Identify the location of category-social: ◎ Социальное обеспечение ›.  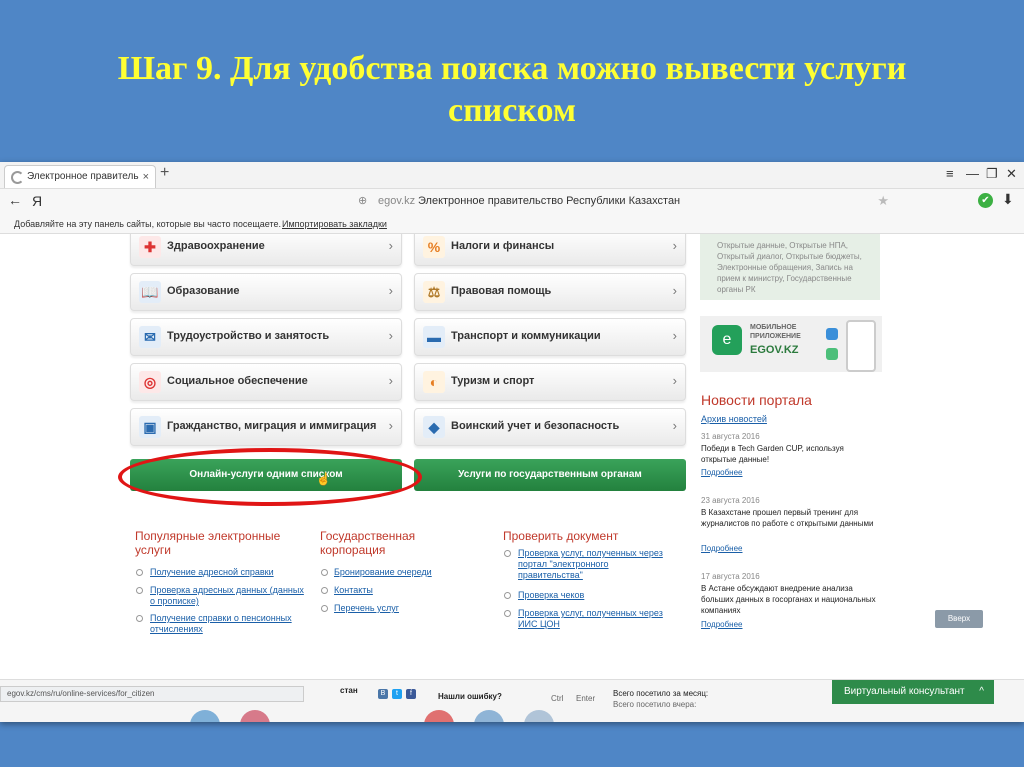
(266, 382).